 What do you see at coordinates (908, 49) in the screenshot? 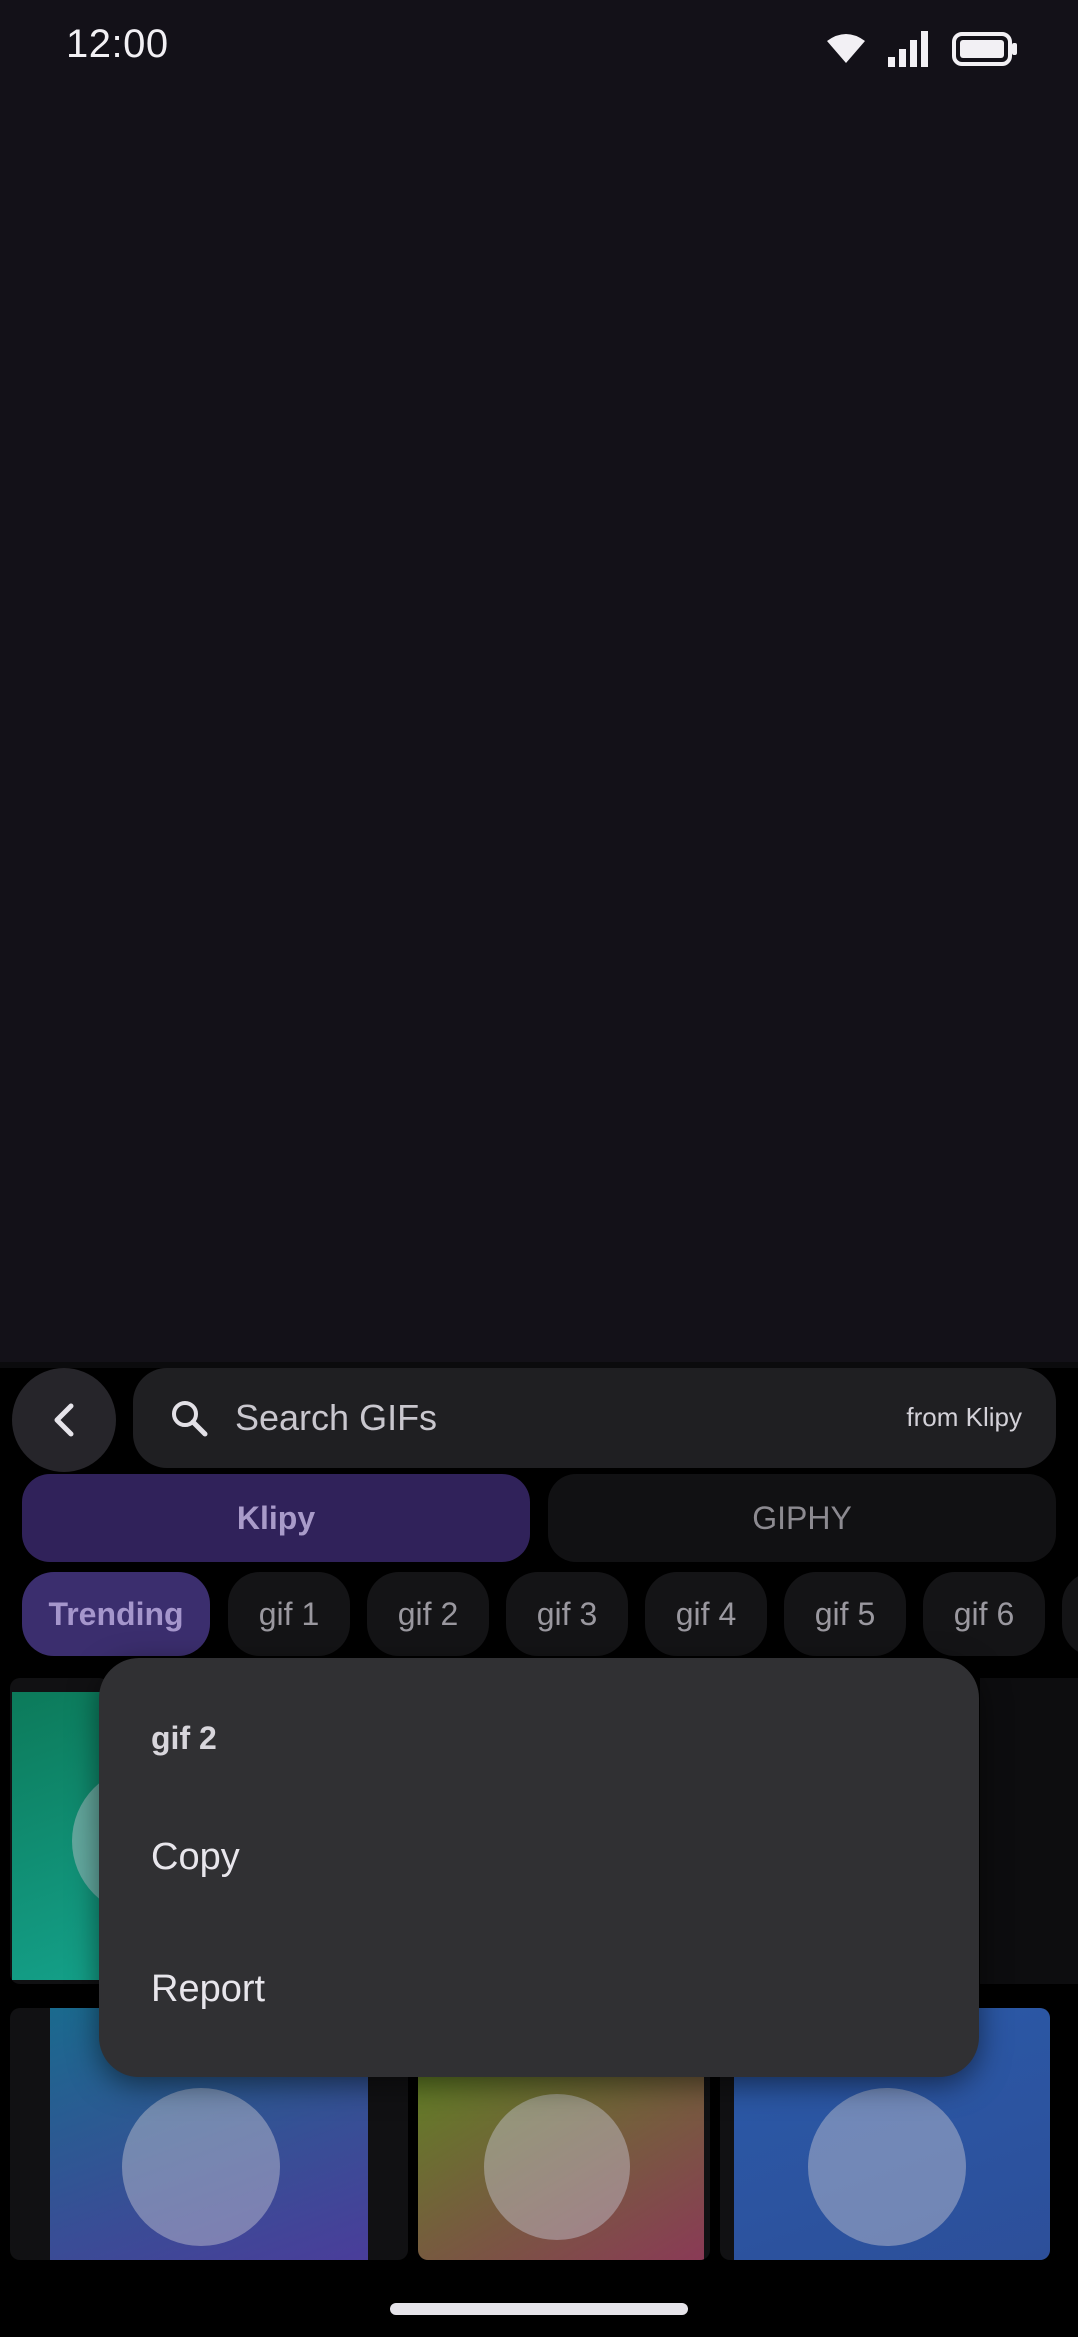
I see `signal-icon` at bounding box center [908, 49].